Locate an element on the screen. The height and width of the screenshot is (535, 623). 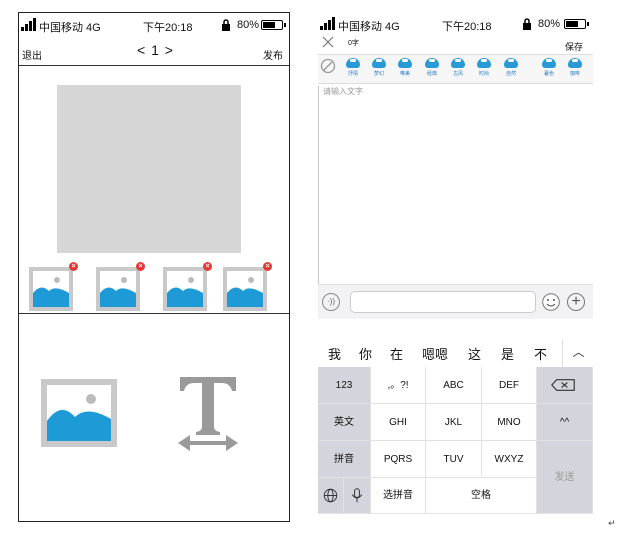
filter-item: 自然 is located at coordinates (511, 67).